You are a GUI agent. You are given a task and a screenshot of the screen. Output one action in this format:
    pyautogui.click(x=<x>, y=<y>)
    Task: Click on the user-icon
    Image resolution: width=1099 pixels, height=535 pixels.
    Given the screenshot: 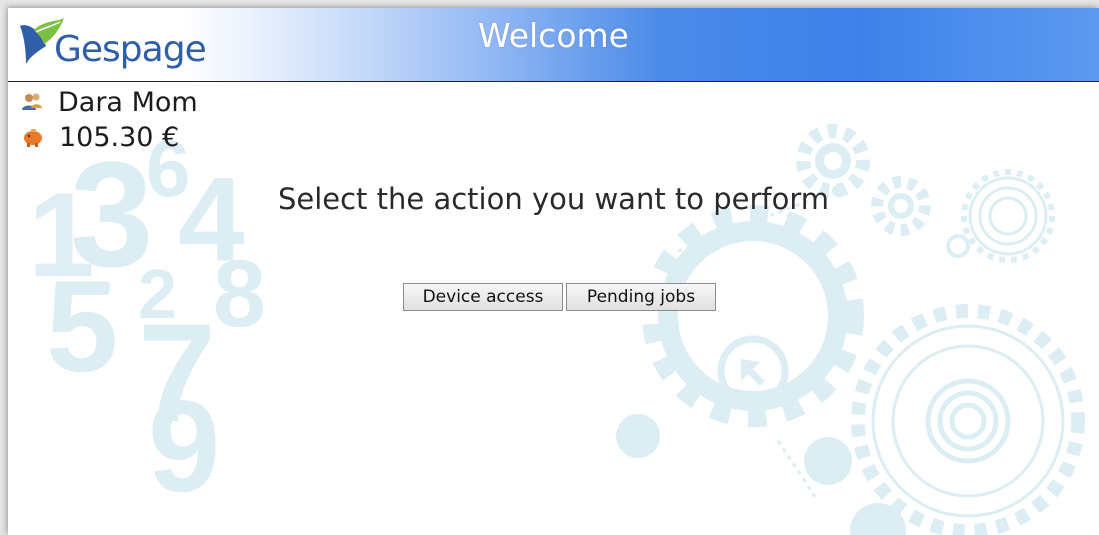 What is the action you would take?
    pyautogui.click(x=32, y=101)
    